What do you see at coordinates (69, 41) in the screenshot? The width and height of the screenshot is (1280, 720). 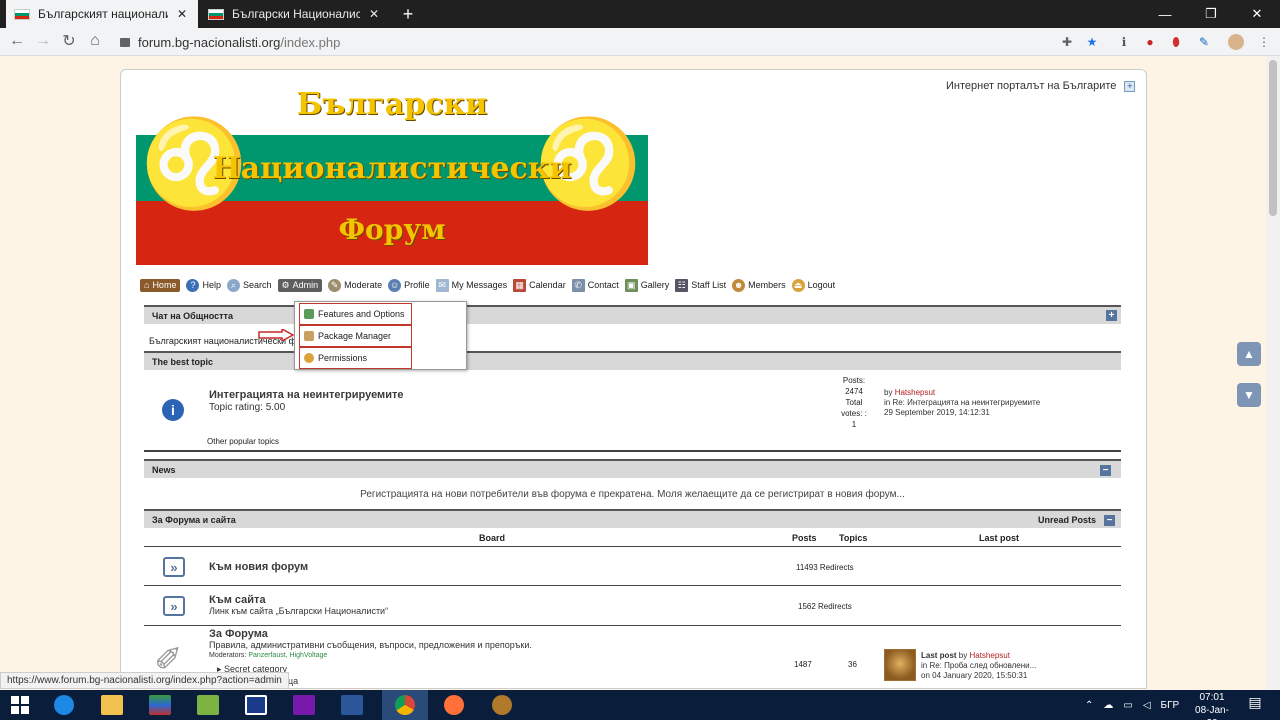 I see `reload-icon: ↻` at bounding box center [69, 41].